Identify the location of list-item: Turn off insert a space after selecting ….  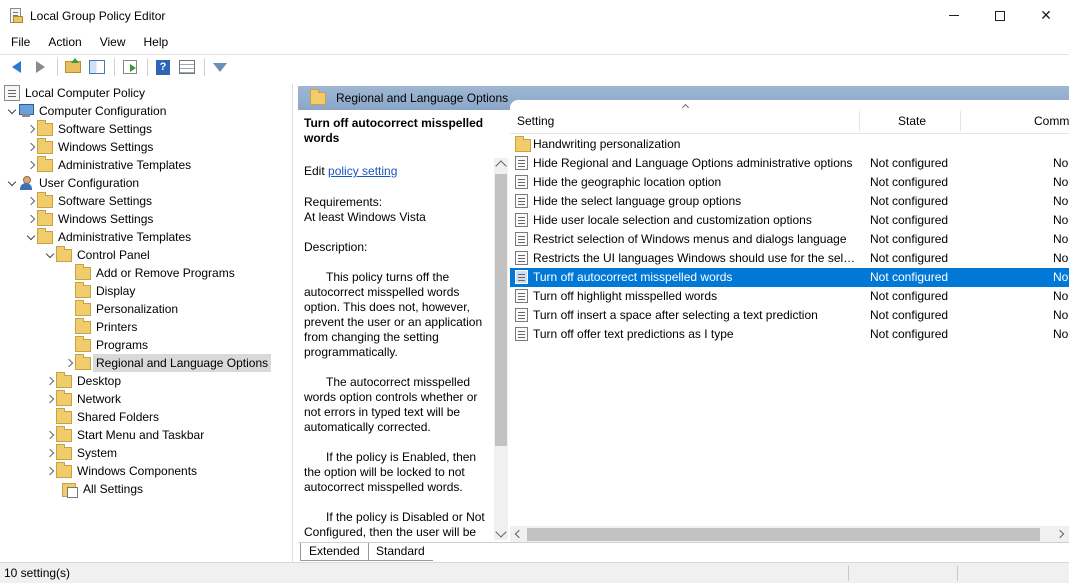
(789, 315).